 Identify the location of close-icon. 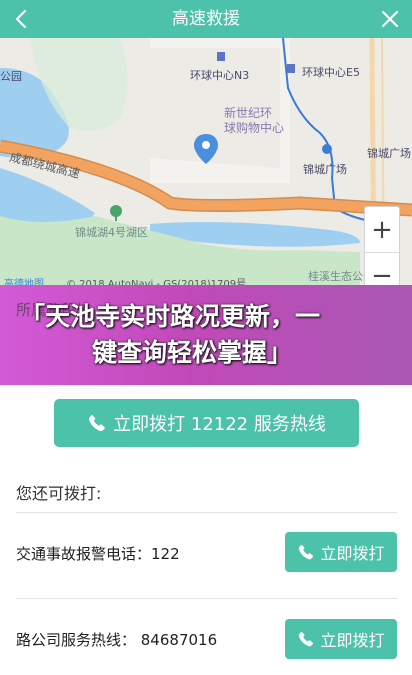
(390, 19).